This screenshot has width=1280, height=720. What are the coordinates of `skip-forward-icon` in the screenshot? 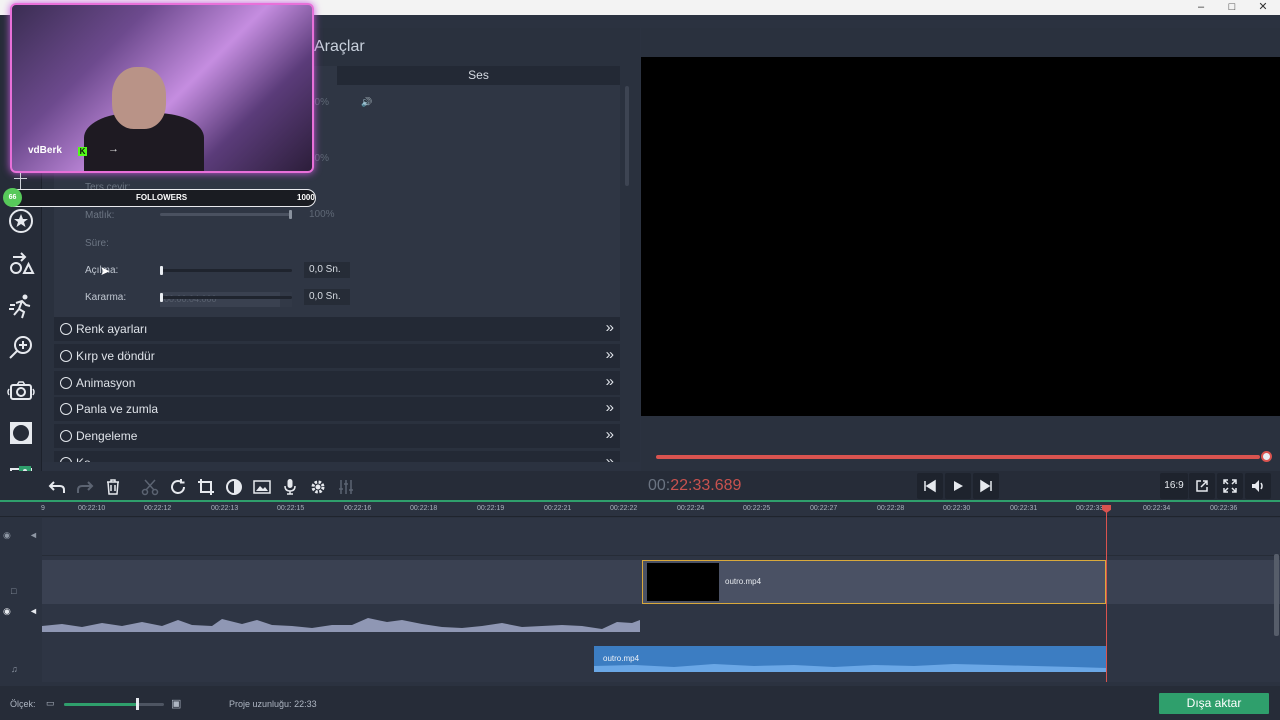 It's located at (986, 486).